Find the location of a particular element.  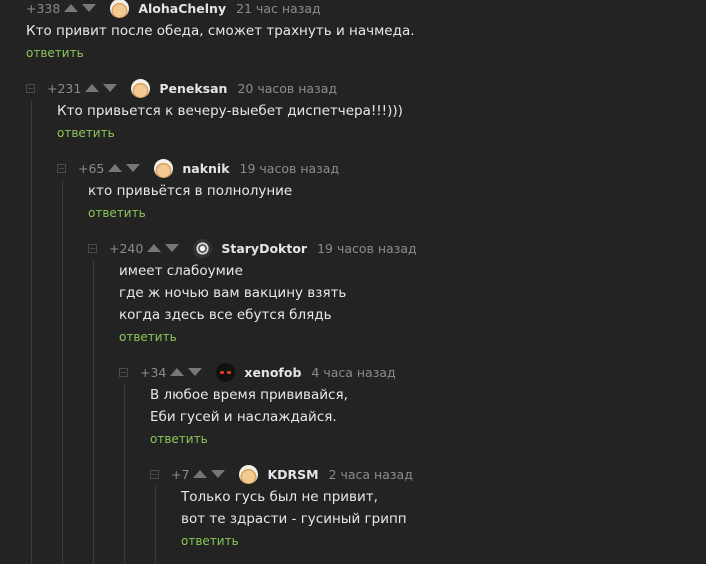

comment-rating: +34 is located at coordinates (153, 372).